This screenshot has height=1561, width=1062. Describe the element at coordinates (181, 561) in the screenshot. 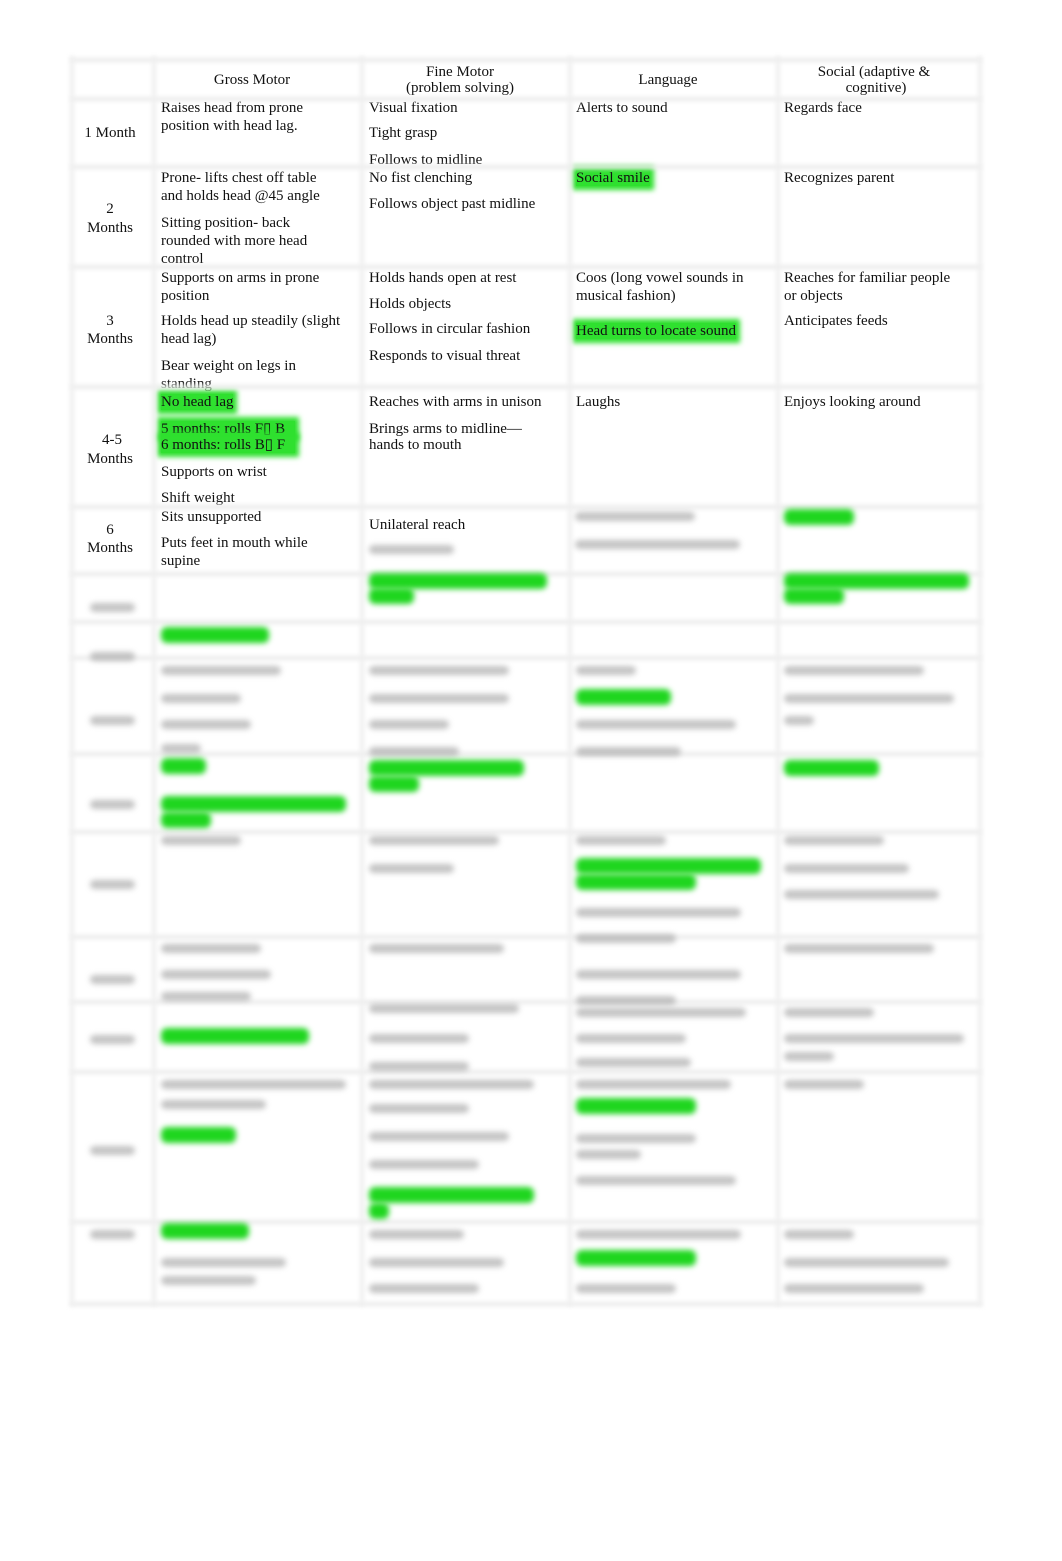

I see `gross-item: supine` at that location.